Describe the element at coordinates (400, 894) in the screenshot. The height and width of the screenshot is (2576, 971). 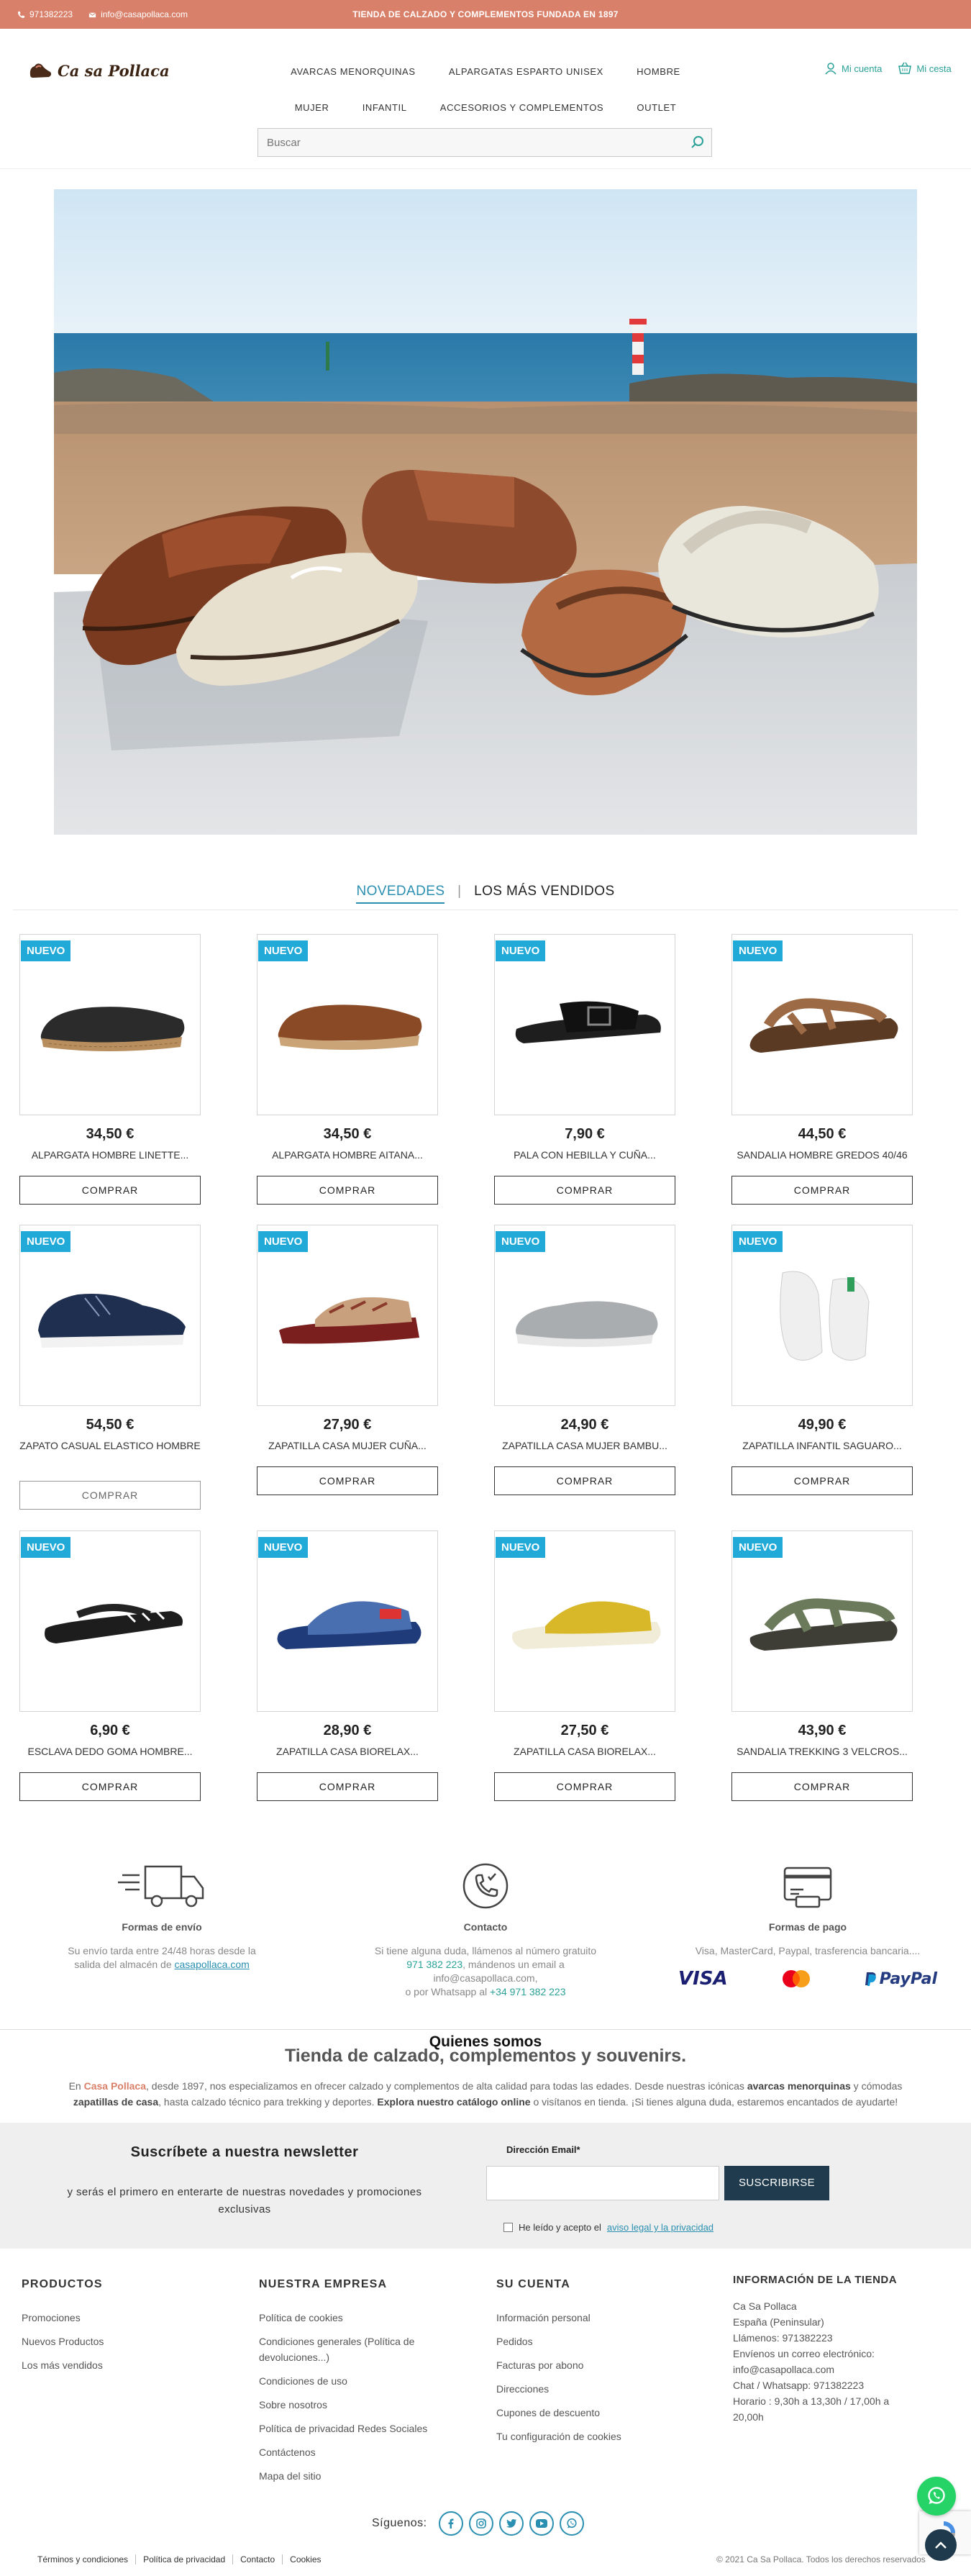
I see `tab-novedades: NOVEDADES` at that location.